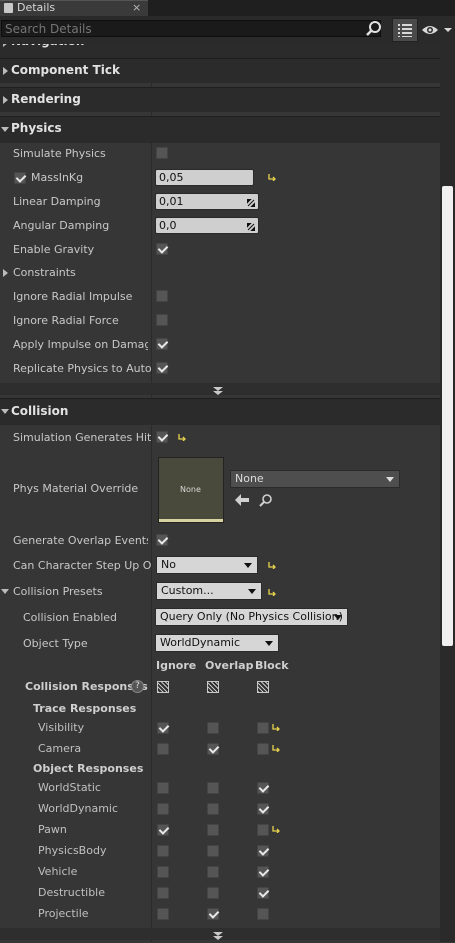  I want to click on set-all-block-icon, so click(263, 687).